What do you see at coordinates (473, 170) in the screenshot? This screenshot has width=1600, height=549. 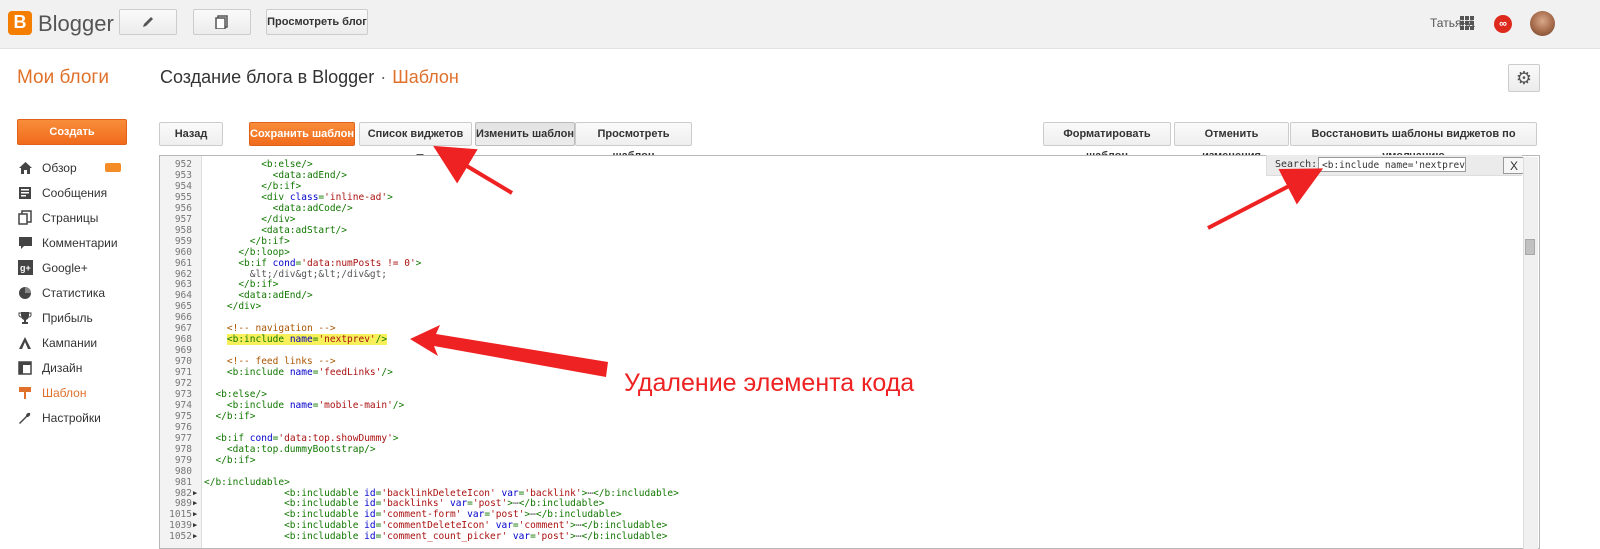 I see `arrow-to-widget-list` at bounding box center [473, 170].